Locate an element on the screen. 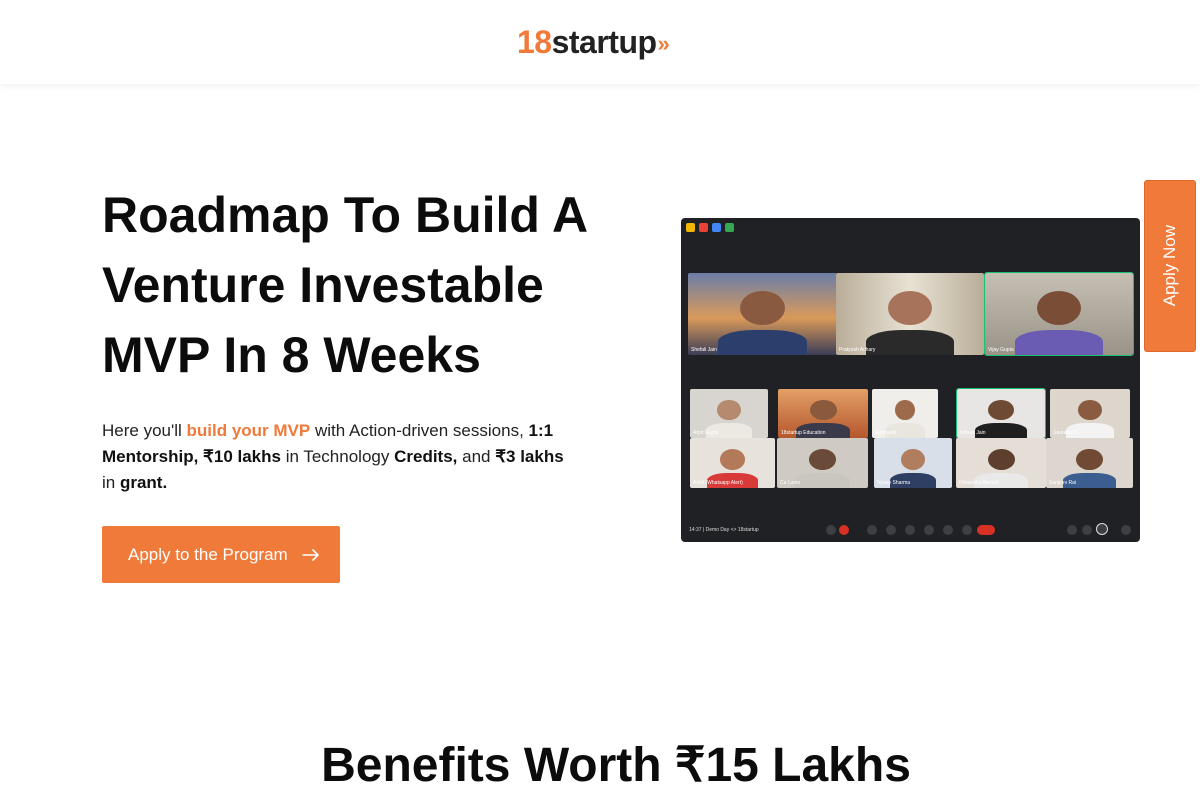  meeting-time: 14:37 | Demo Day <> 18startup is located at coordinates (724, 530).